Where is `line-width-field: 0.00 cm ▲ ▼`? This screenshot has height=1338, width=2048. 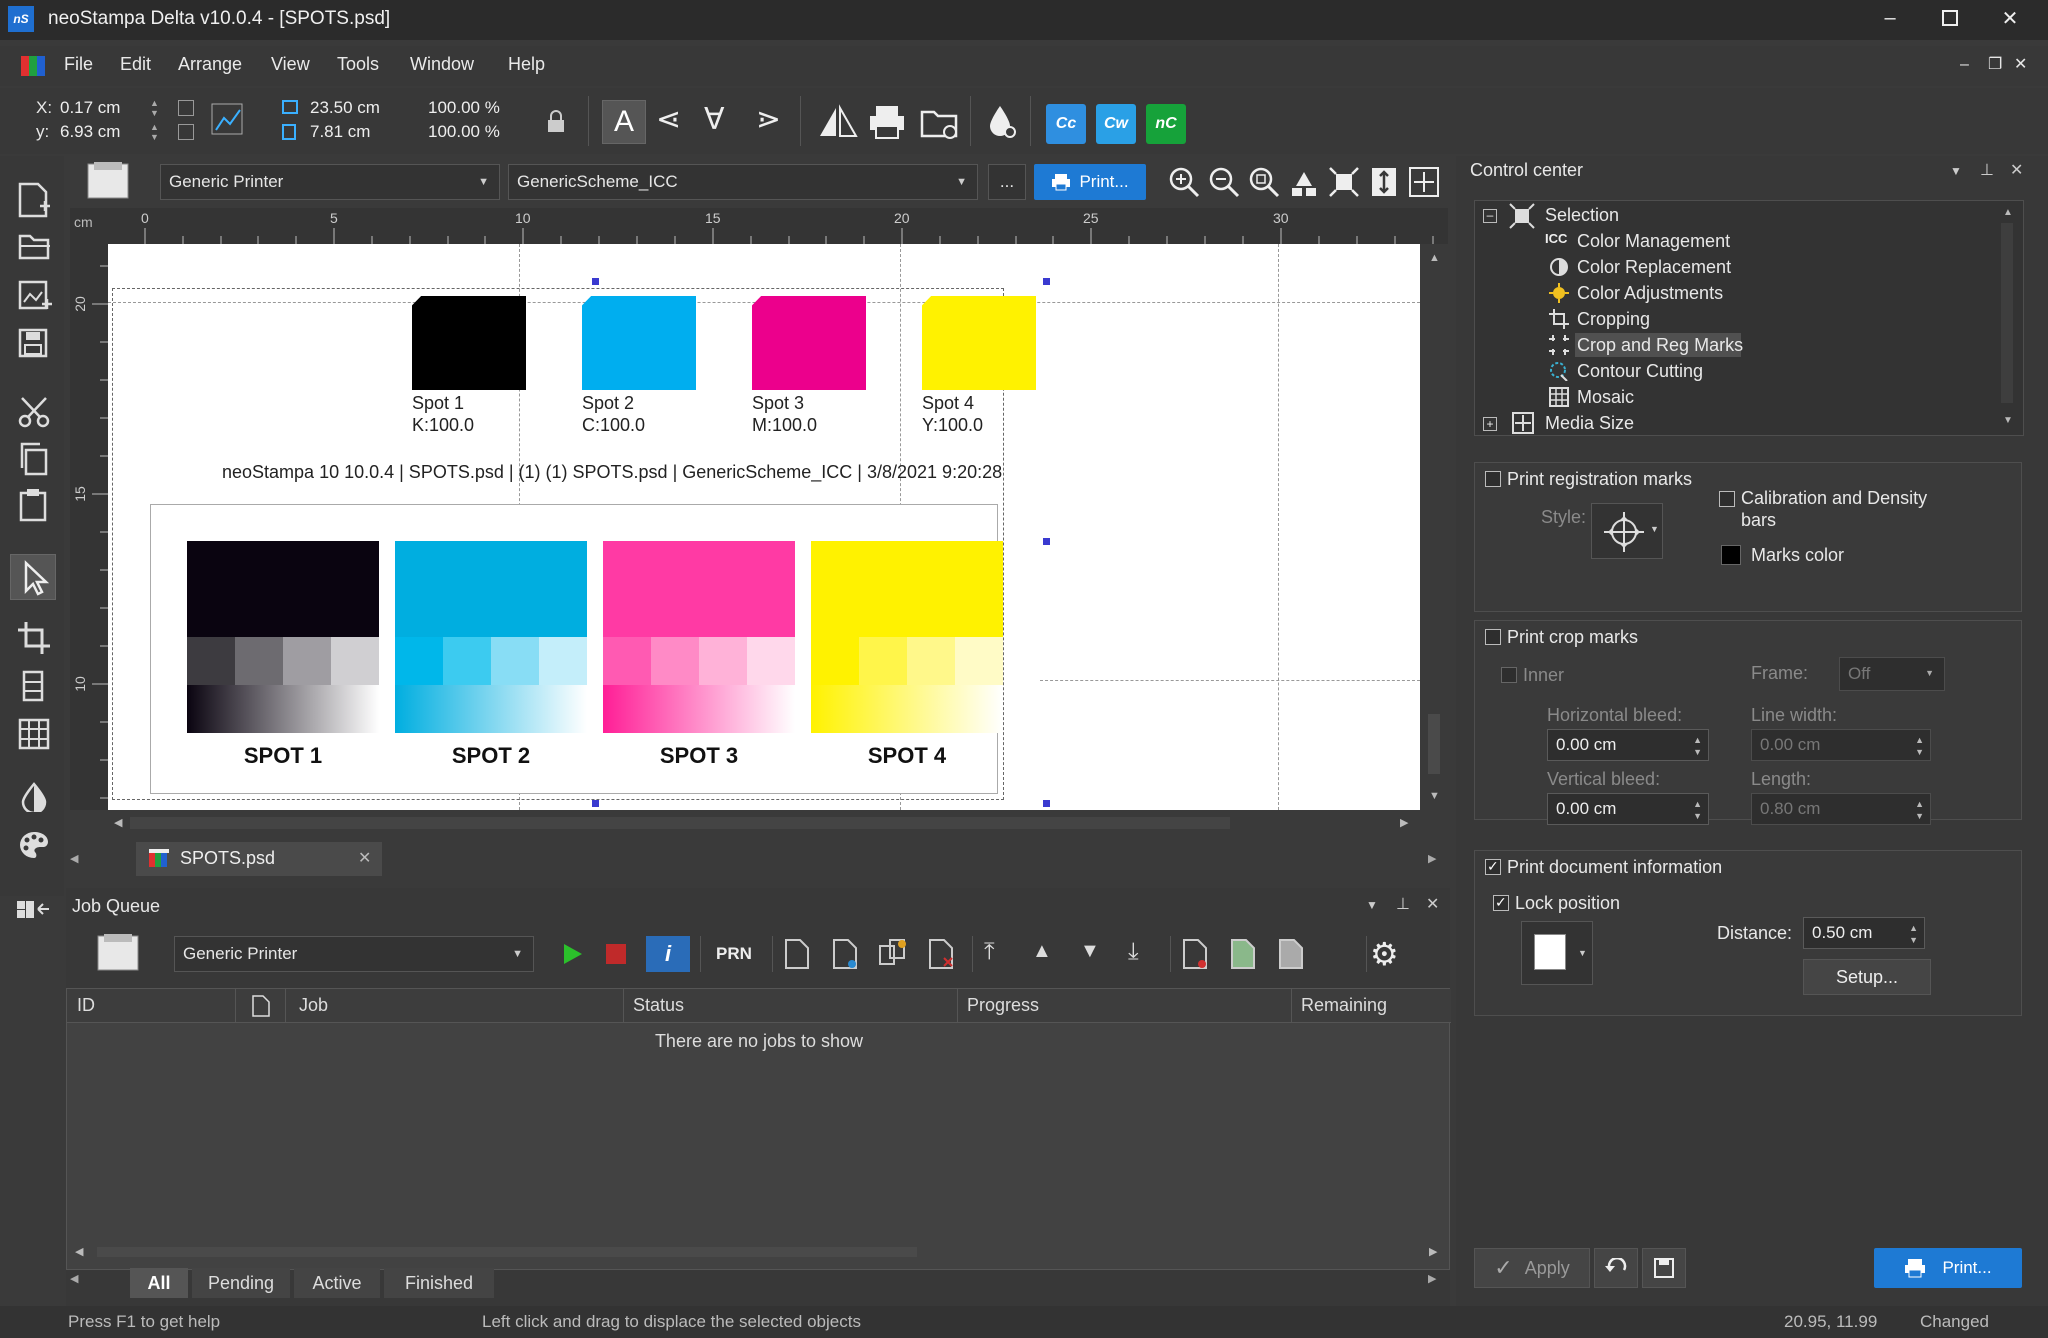 line-width-field: 0.00 cm ▲ ▼ is located at coordinates (1841, 745).